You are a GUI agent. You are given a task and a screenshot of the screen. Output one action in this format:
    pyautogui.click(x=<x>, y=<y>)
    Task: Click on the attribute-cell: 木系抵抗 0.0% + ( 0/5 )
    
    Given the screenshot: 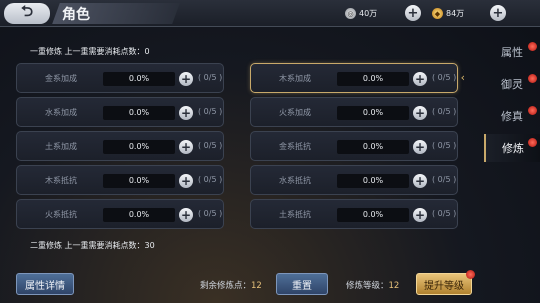 What is the action you would take?
    pyautogui.click(x=120, y=180)
    